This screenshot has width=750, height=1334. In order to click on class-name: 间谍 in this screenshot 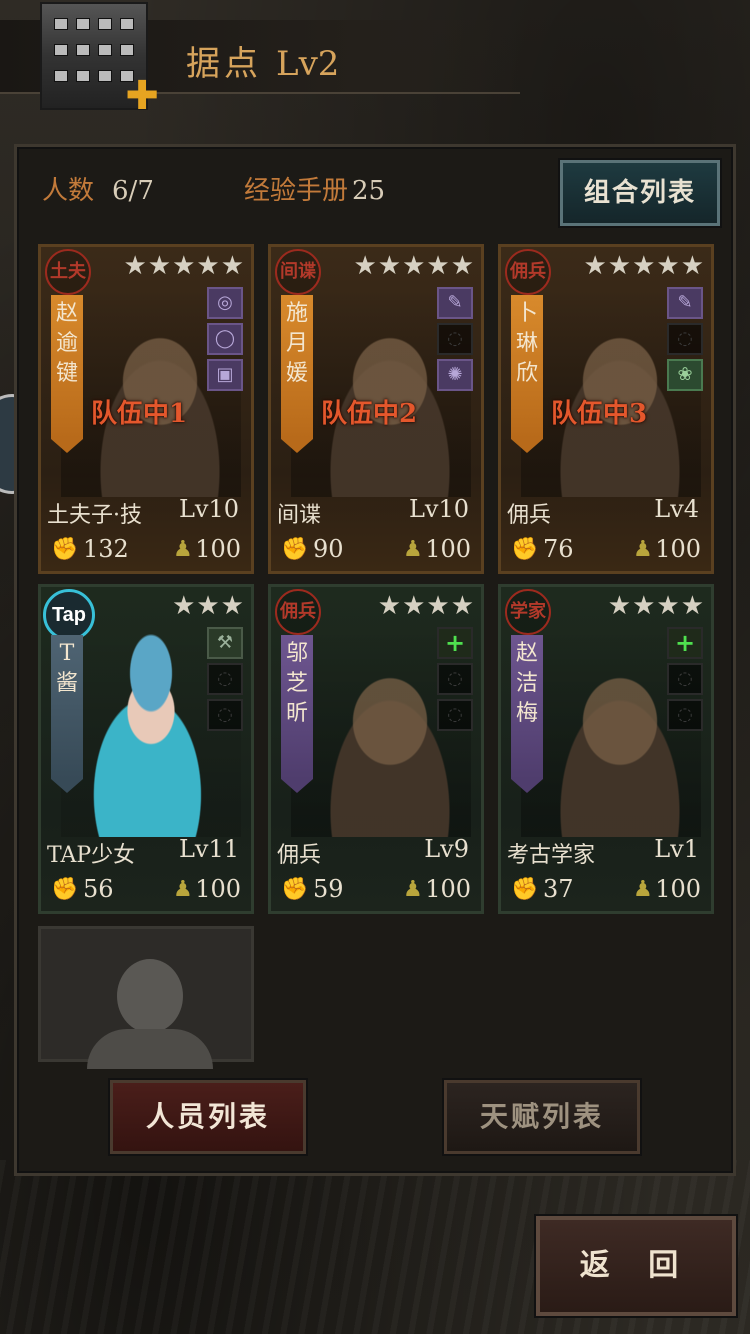, I will do `click(299, 515)`.